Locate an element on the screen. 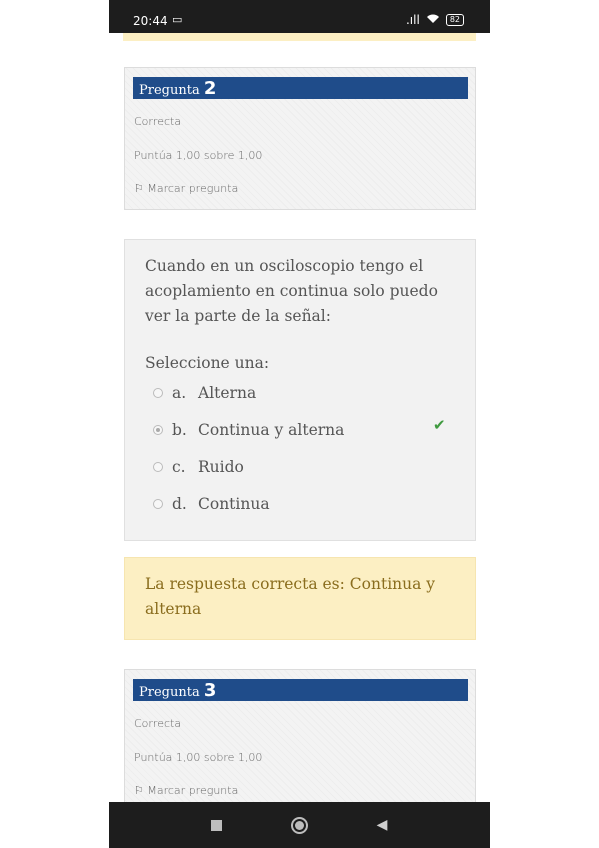 The width and height of the screenshot is (599, 848). option-letter: a. is located at coordinates (179, 393).